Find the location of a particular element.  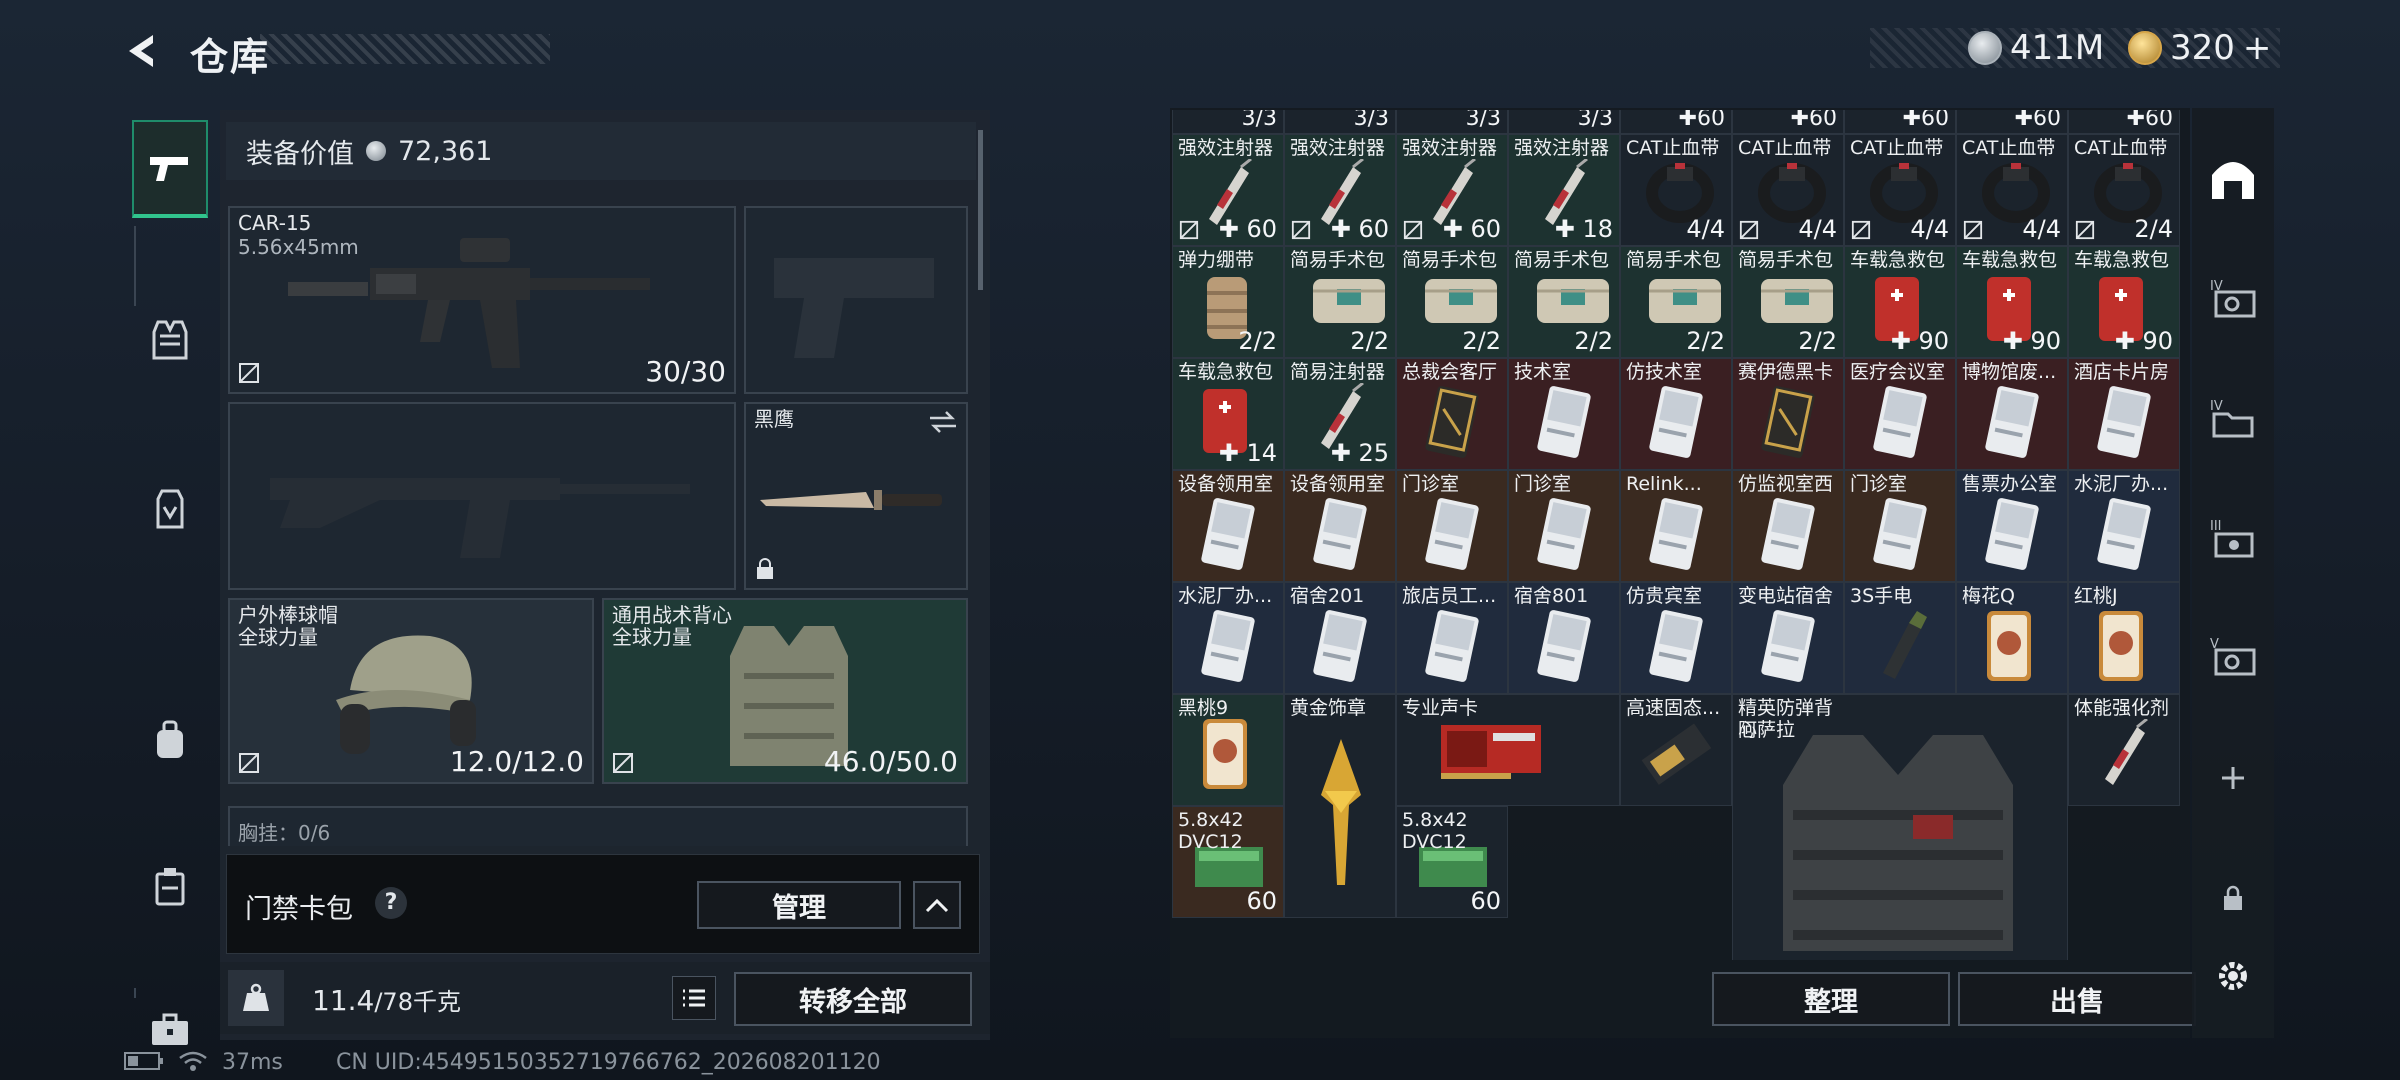

secondary-weapon-slot is located at coordinates (482, 496).